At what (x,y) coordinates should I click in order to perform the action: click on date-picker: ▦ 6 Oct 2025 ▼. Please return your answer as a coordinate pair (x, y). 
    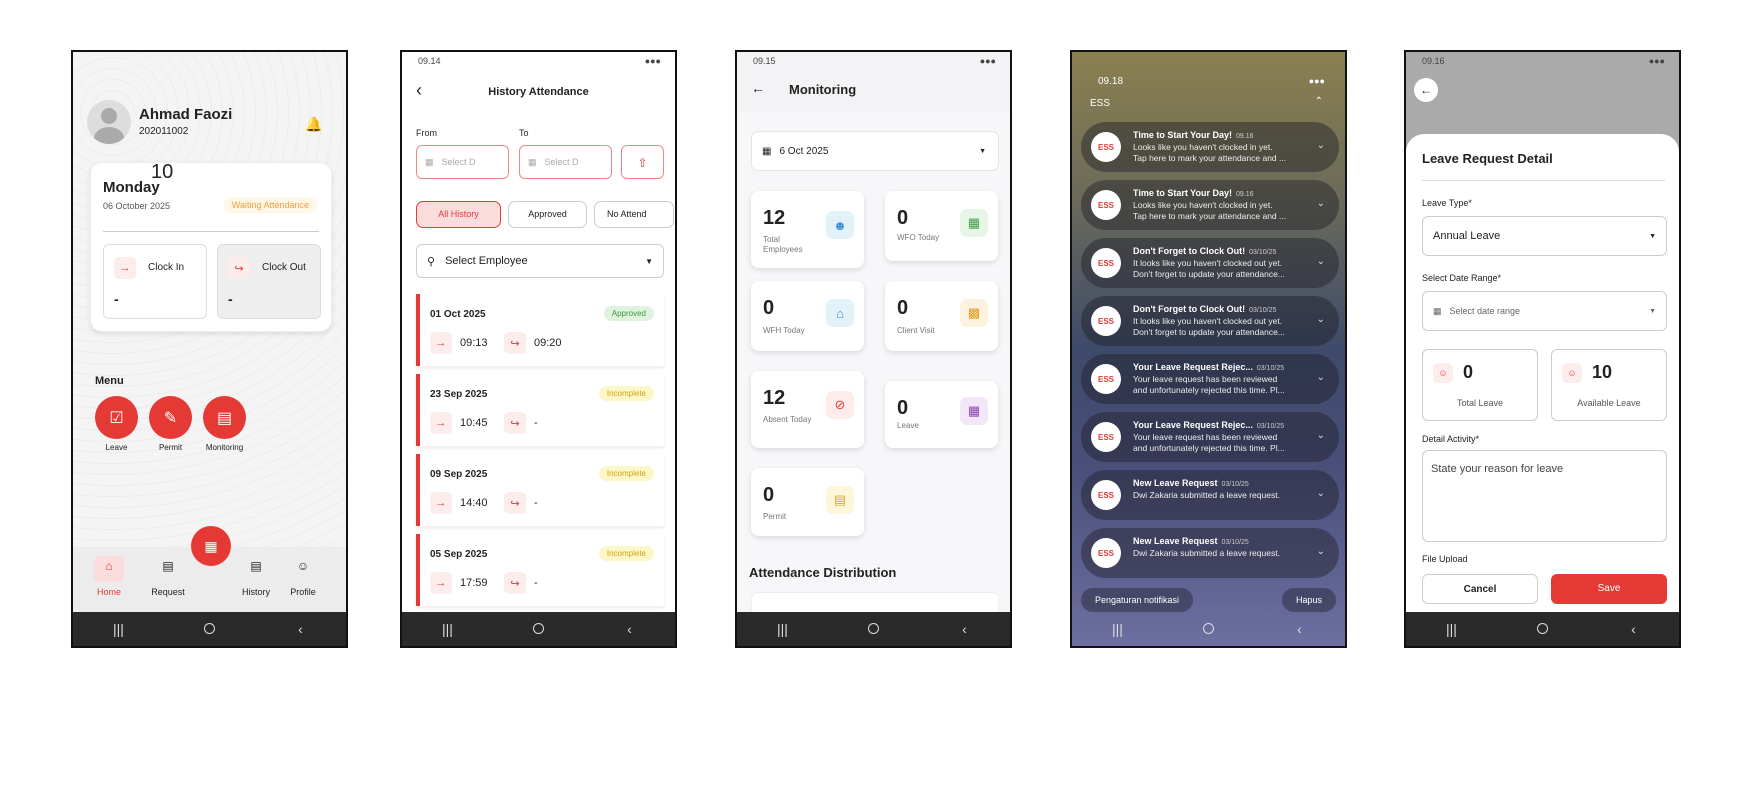
    Looking at the image, I should click on (875, 151).